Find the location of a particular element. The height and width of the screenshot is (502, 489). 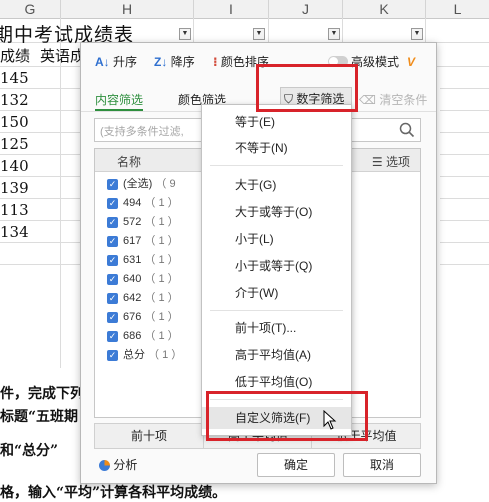

menu-item-below-average: 低于平均值(O) is located at coordinates (276, 382).